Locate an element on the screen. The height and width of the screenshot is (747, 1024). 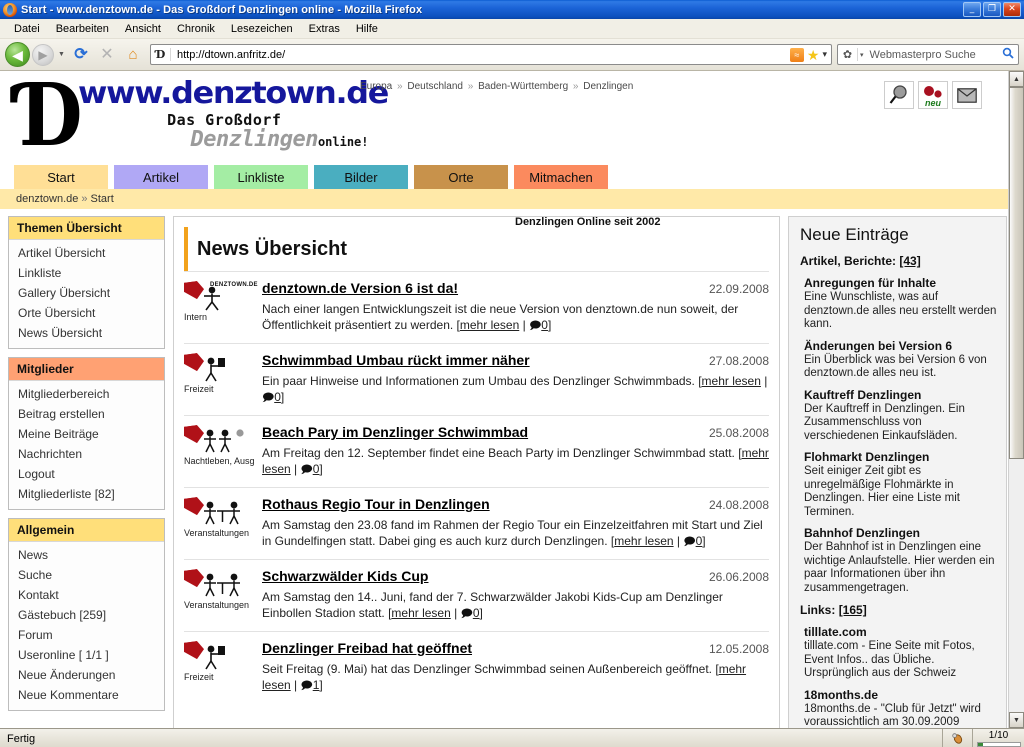
page-scrollbar: ▲ ▼ is located at coordinates (1016, 399).